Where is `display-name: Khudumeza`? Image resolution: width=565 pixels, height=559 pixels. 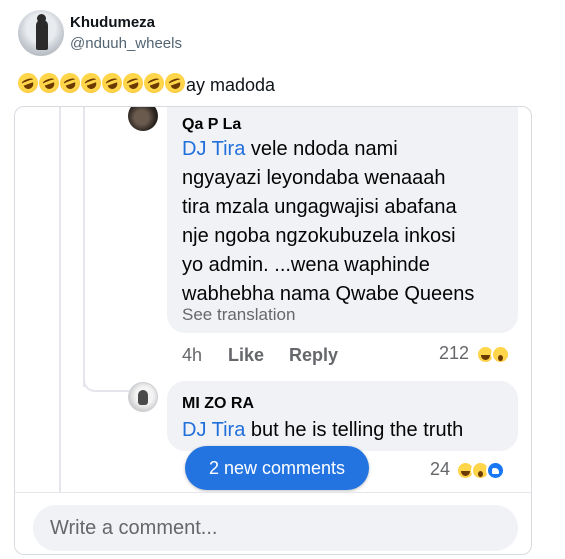 display-name: Khudumeza is located at coordinates (112, 22).